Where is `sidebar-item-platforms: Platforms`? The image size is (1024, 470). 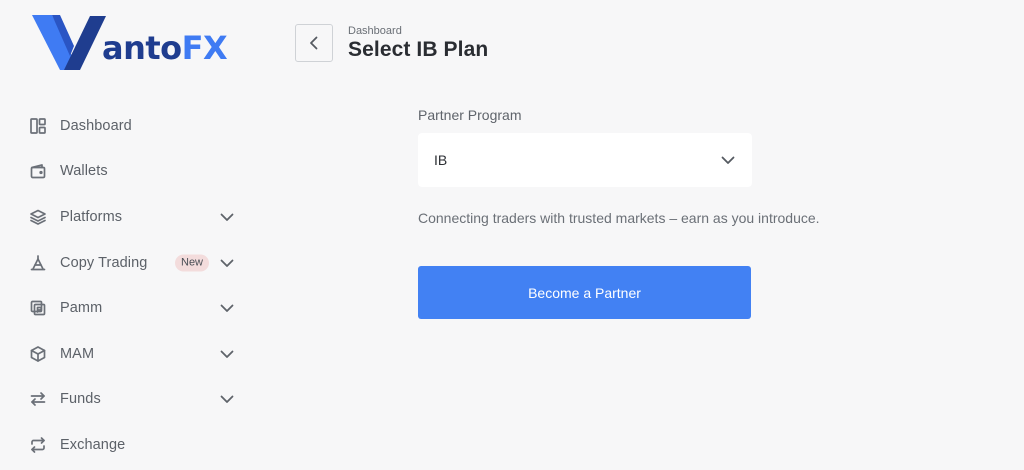
sidebar-item-platforms: Platforms is located at coordinates (130, 217).